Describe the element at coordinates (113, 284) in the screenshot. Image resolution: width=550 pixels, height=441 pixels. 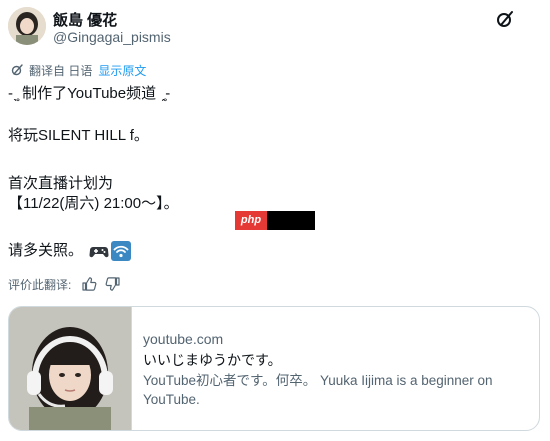
I see `thumbs-down-icon` at that location.